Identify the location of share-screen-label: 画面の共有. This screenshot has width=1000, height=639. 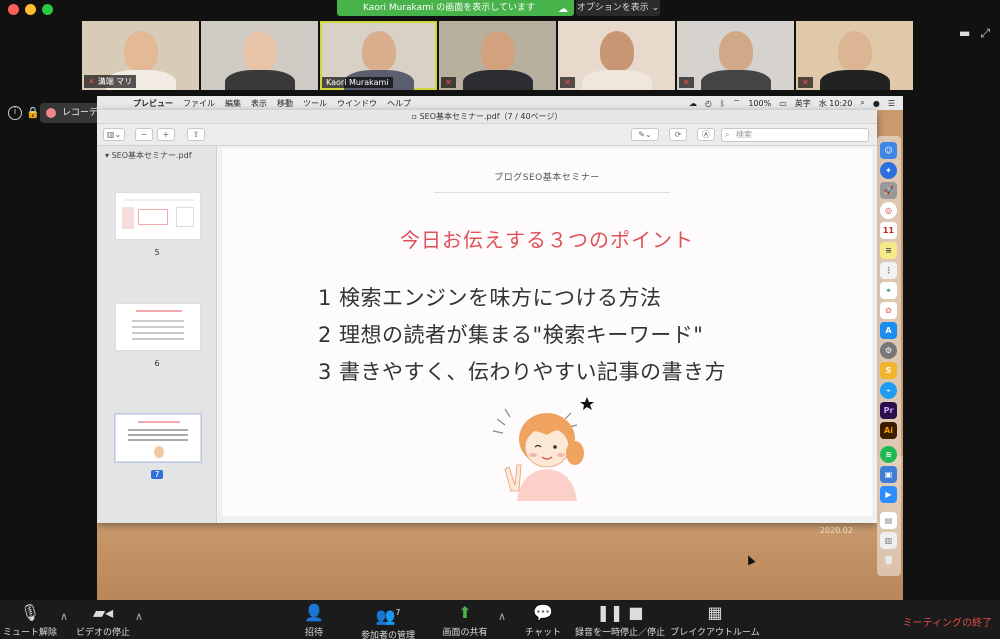
(465, 633).